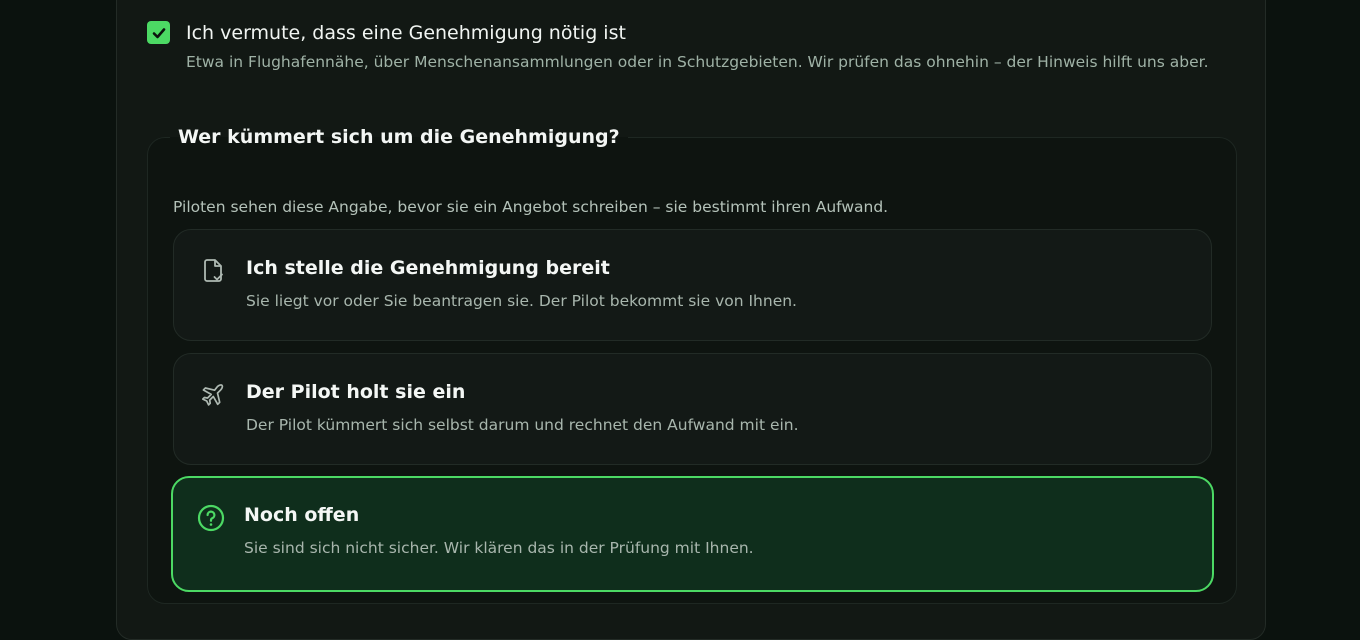 The height and width of the screenshot is (640, 1360). What do you see at coordinates (302, 515) in the screenshot?
I see `option-title: Noch offen` at bounding box center [302, 515].